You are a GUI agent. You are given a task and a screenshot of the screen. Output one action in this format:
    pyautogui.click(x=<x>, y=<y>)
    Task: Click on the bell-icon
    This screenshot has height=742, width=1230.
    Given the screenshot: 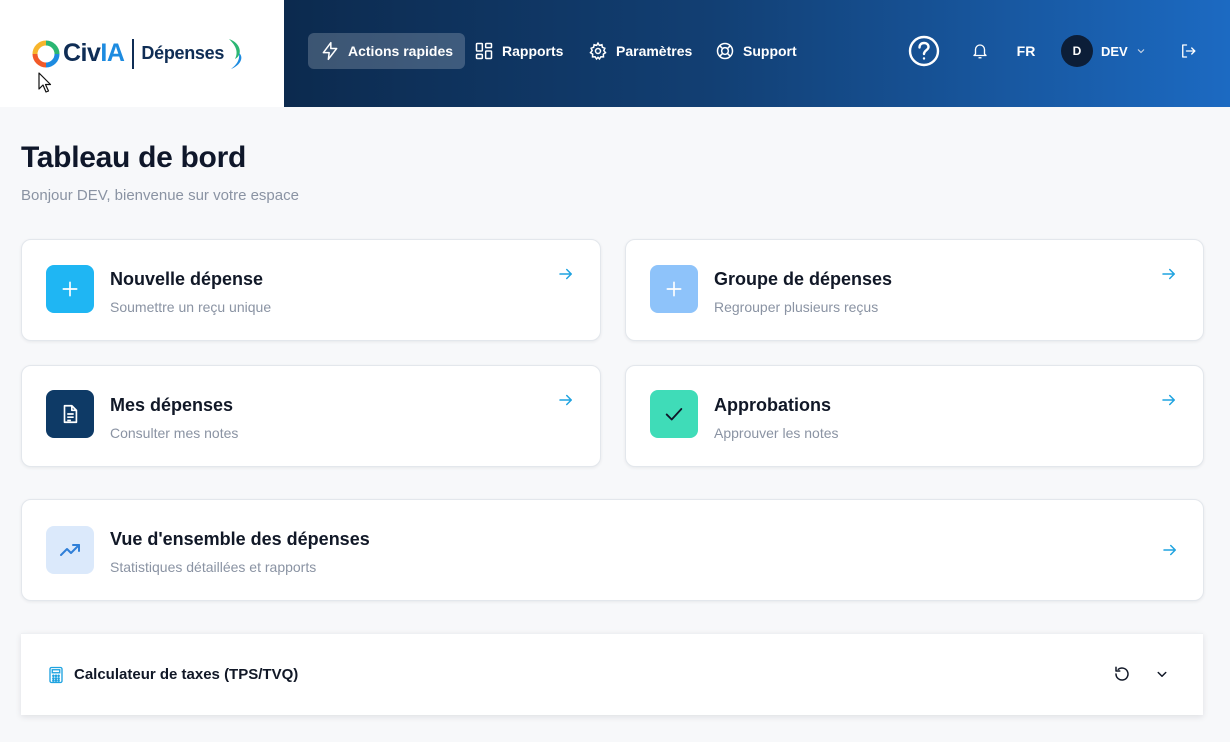 What is the action you would take?
    pyautogui.click(x=980, y=51)
    